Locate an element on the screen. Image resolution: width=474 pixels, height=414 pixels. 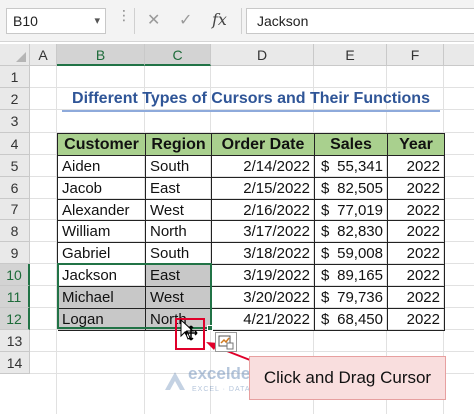
sales-value: 68,450 is located at coordinates (360, 319).